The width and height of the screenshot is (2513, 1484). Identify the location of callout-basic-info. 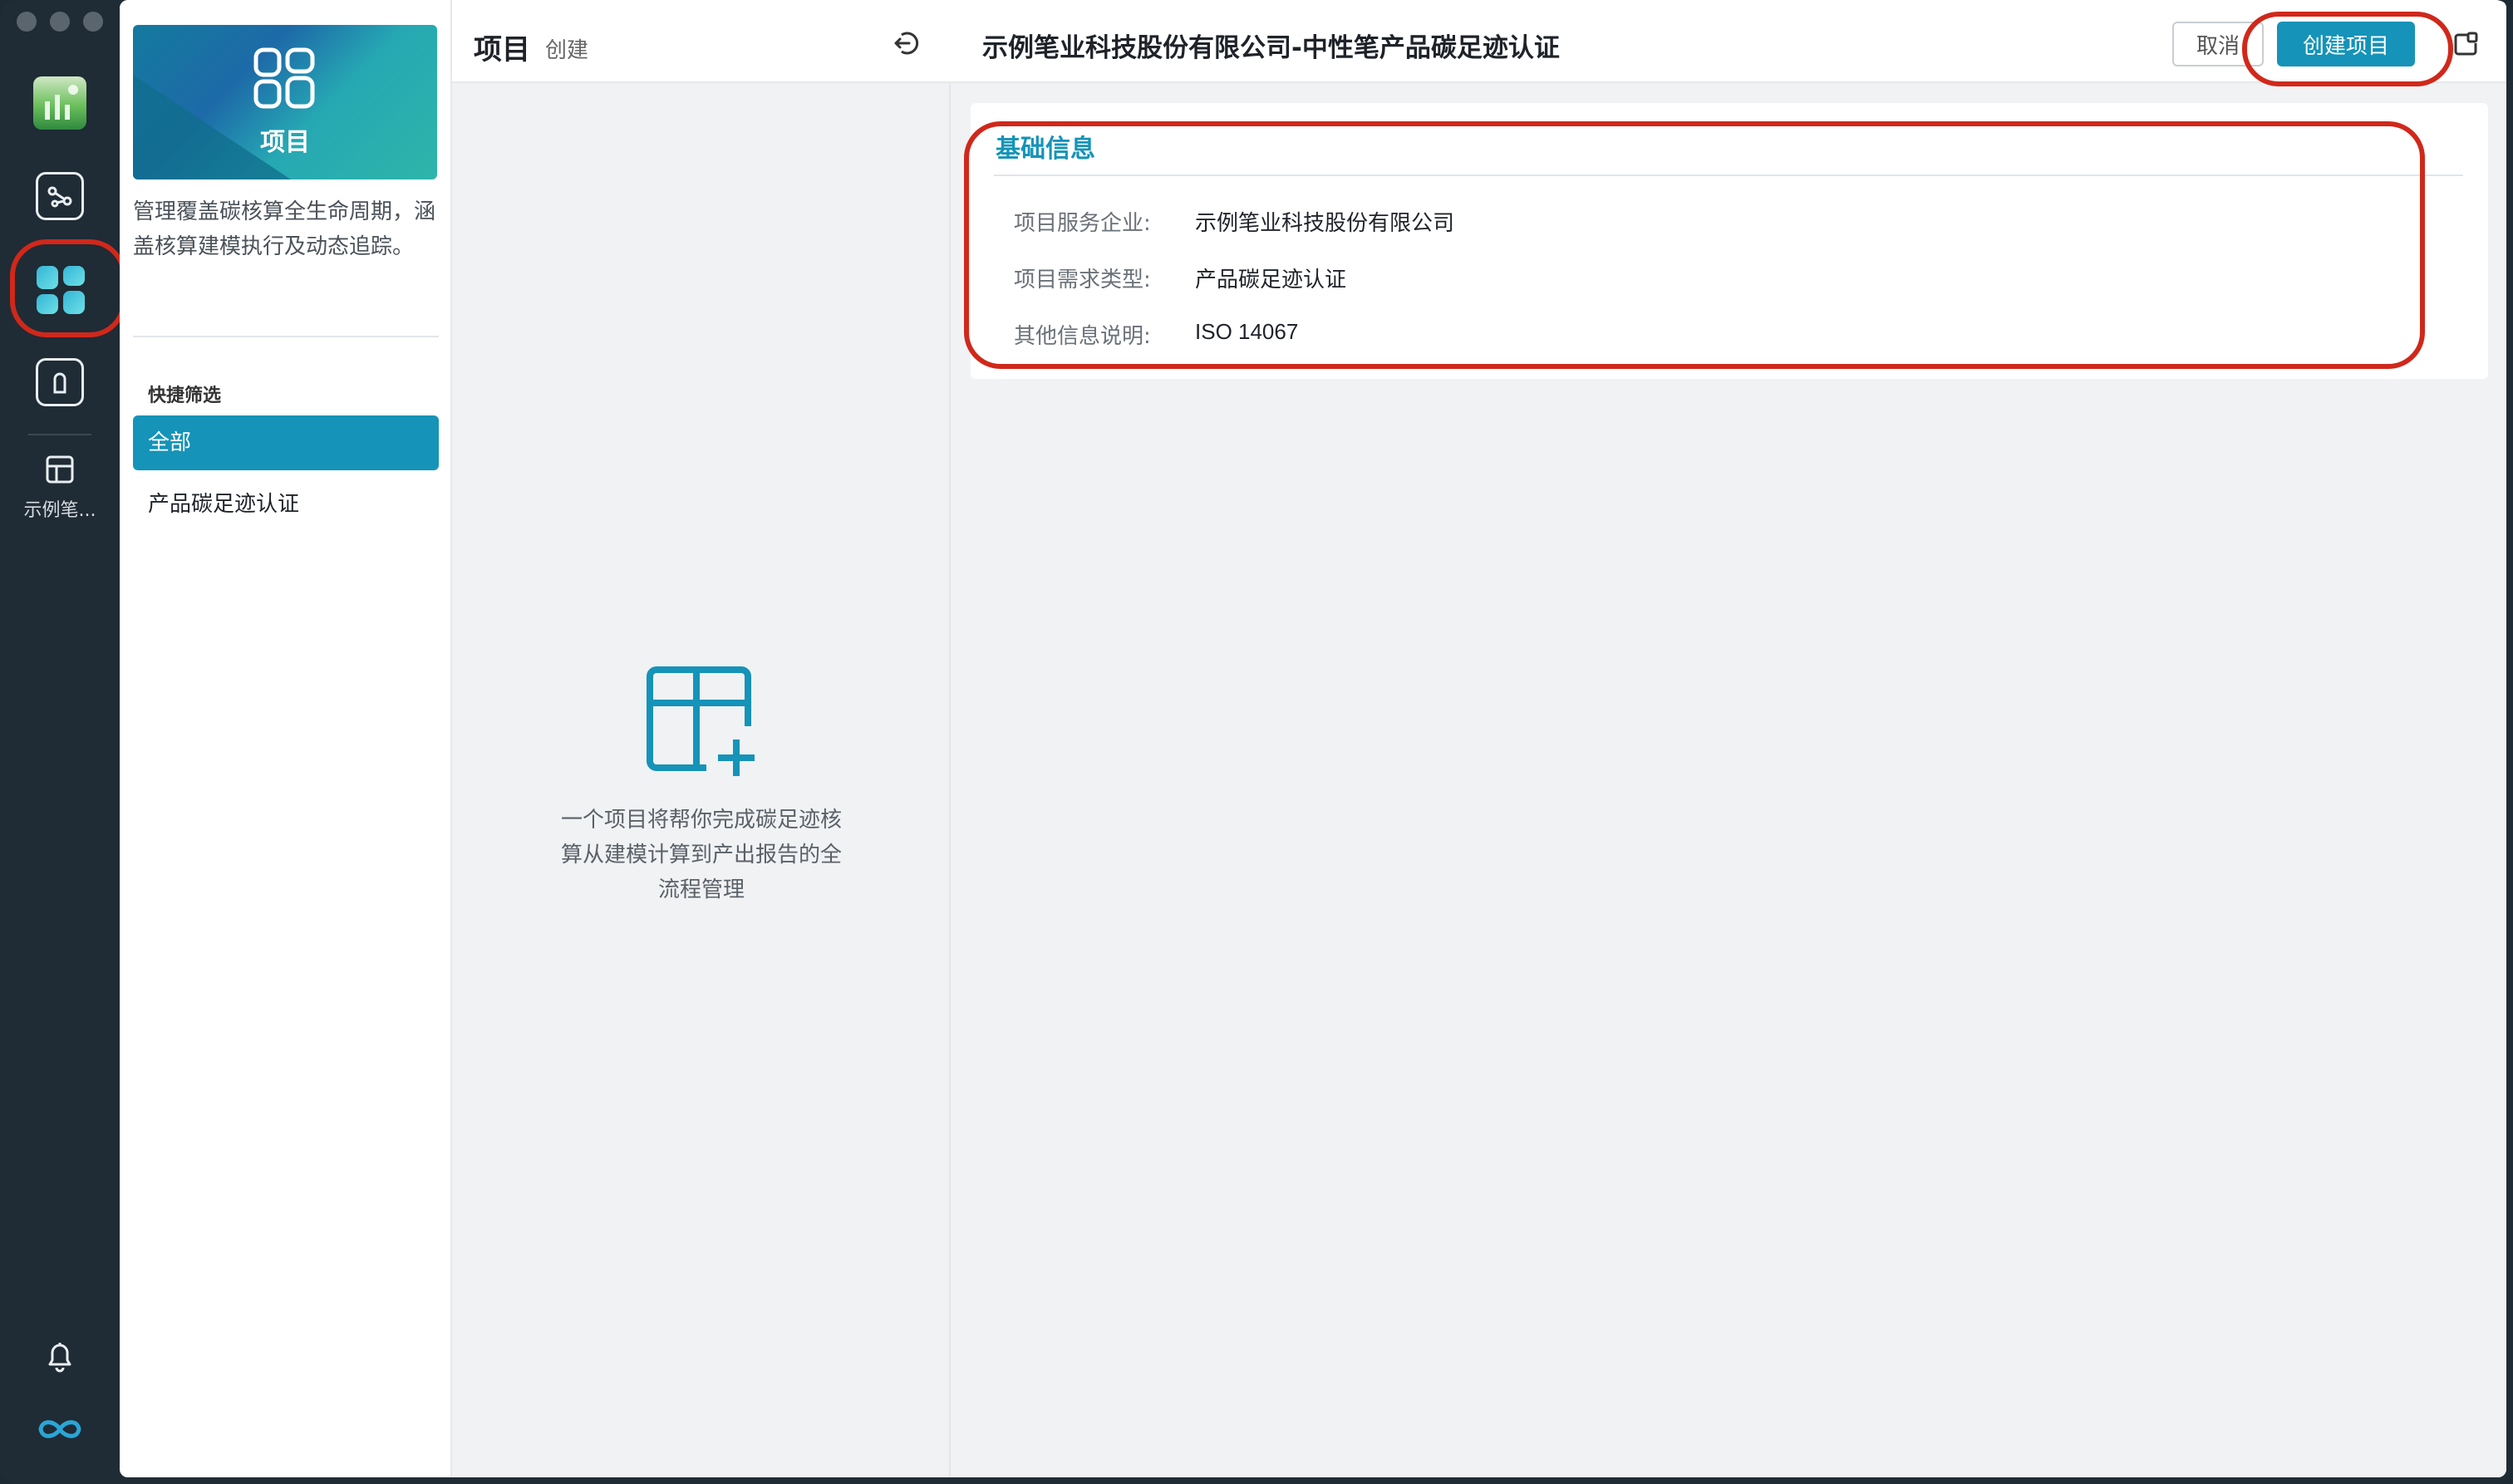
(1694, 245).